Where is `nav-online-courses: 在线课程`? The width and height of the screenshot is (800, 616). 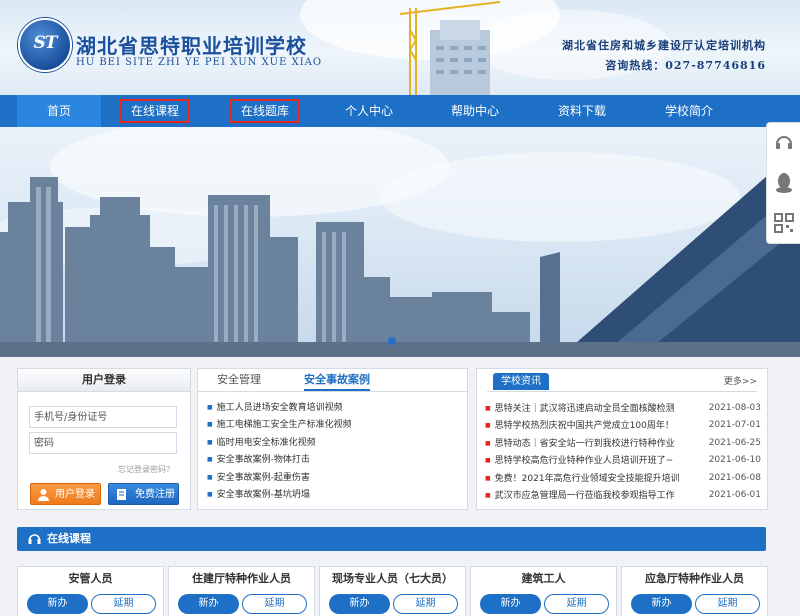 nav-online-courses: 在线课程 is located at coordinates (155, 111).